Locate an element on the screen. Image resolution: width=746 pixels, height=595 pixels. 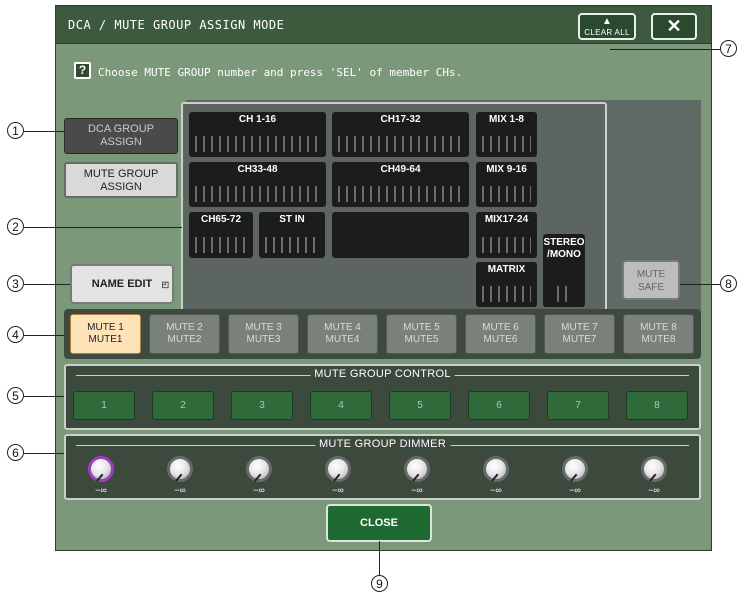
help-icon: ? is located at coordinates (82, 70).